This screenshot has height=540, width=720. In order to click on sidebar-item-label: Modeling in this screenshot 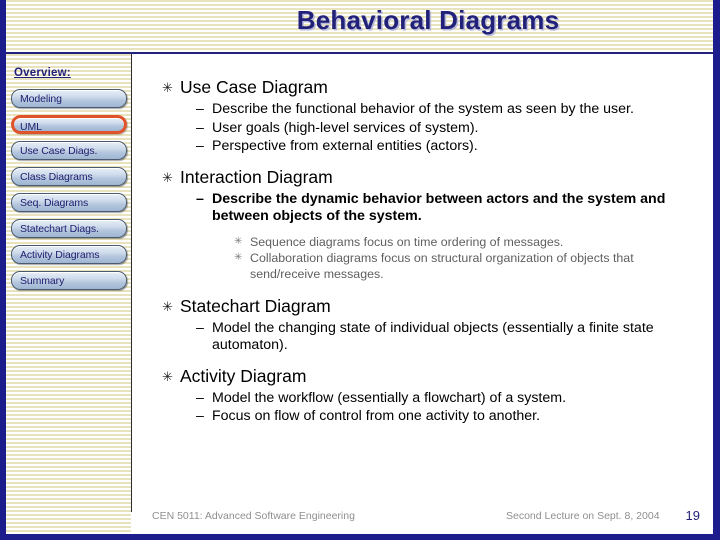, I will do `click(41, 99)`.